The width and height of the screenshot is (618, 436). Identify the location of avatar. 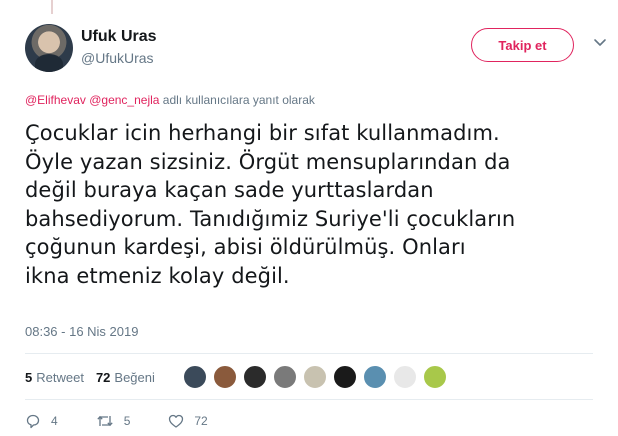
(49, 48).